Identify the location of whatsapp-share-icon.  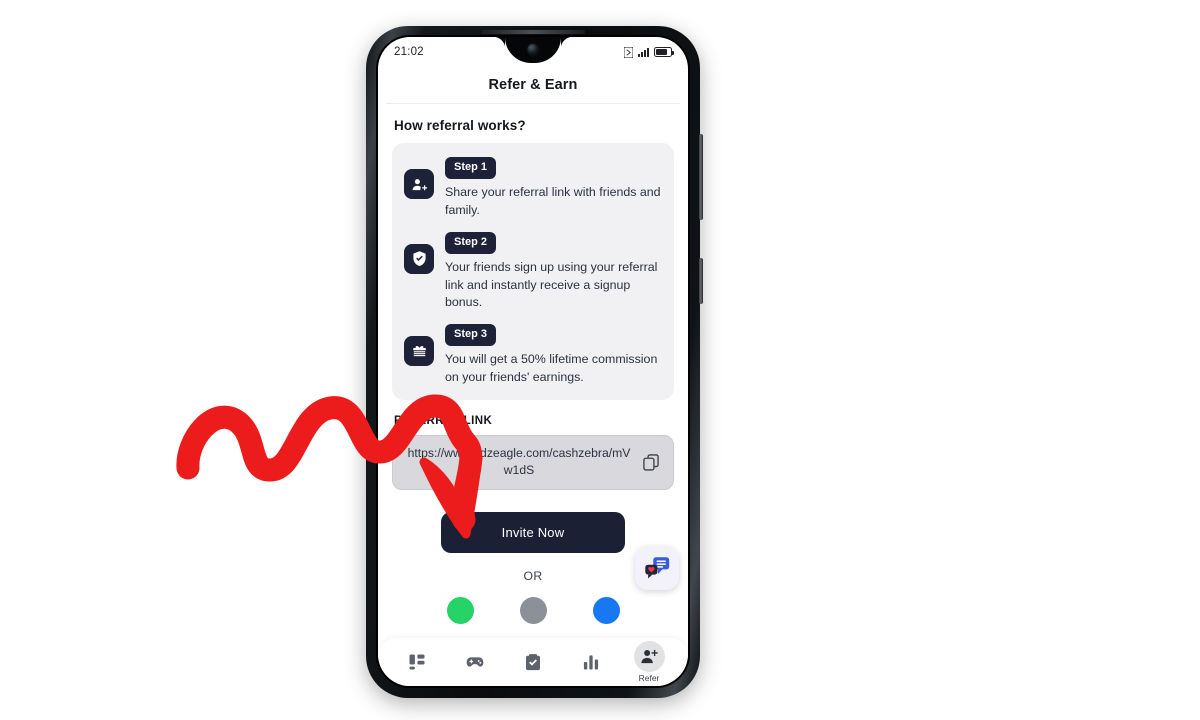
(460, 610).